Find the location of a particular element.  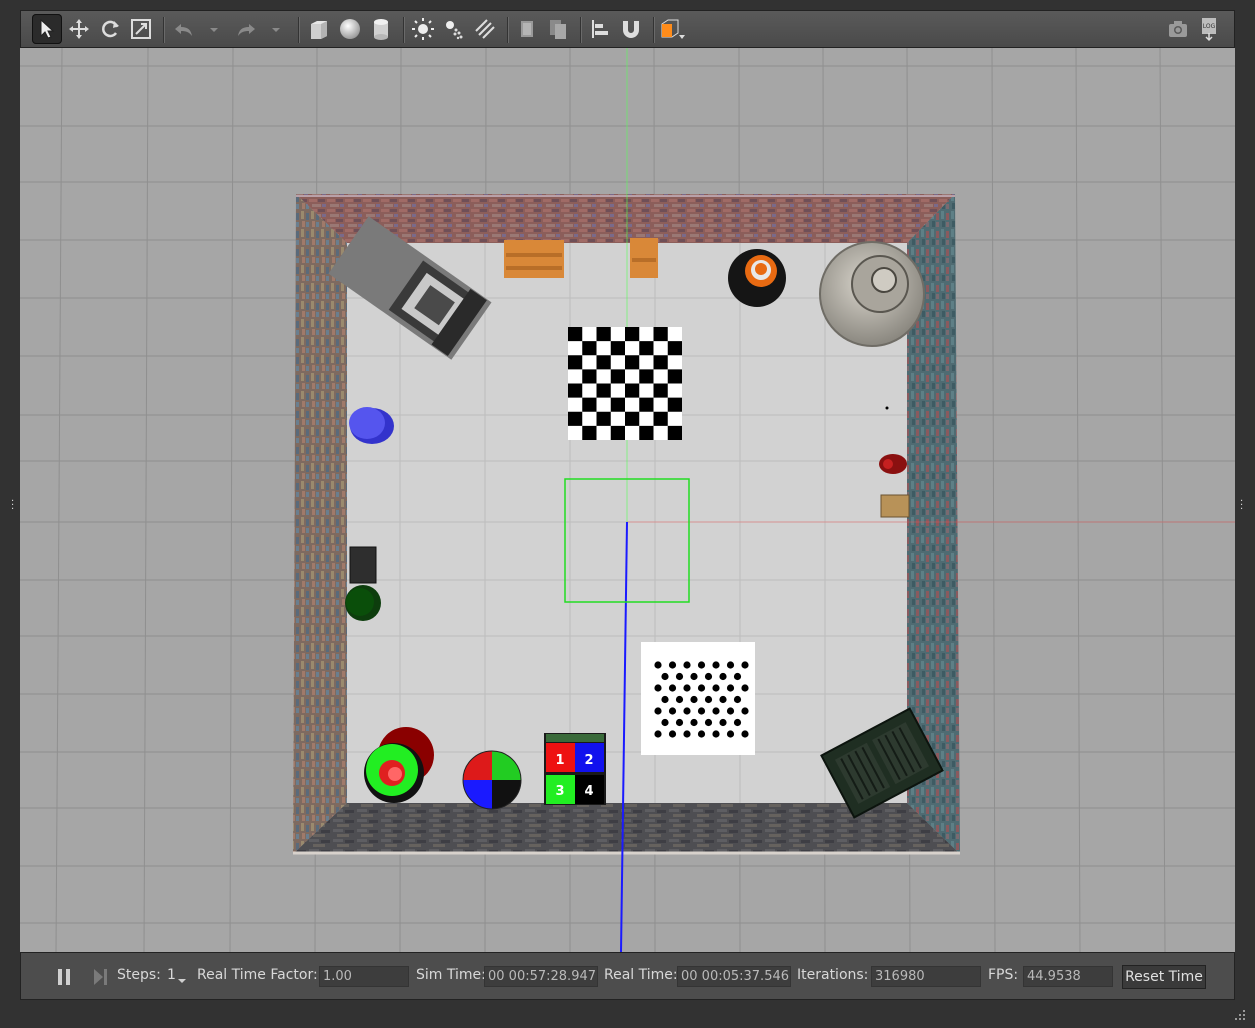

magnet-icon is located at coordinates (631, 29).